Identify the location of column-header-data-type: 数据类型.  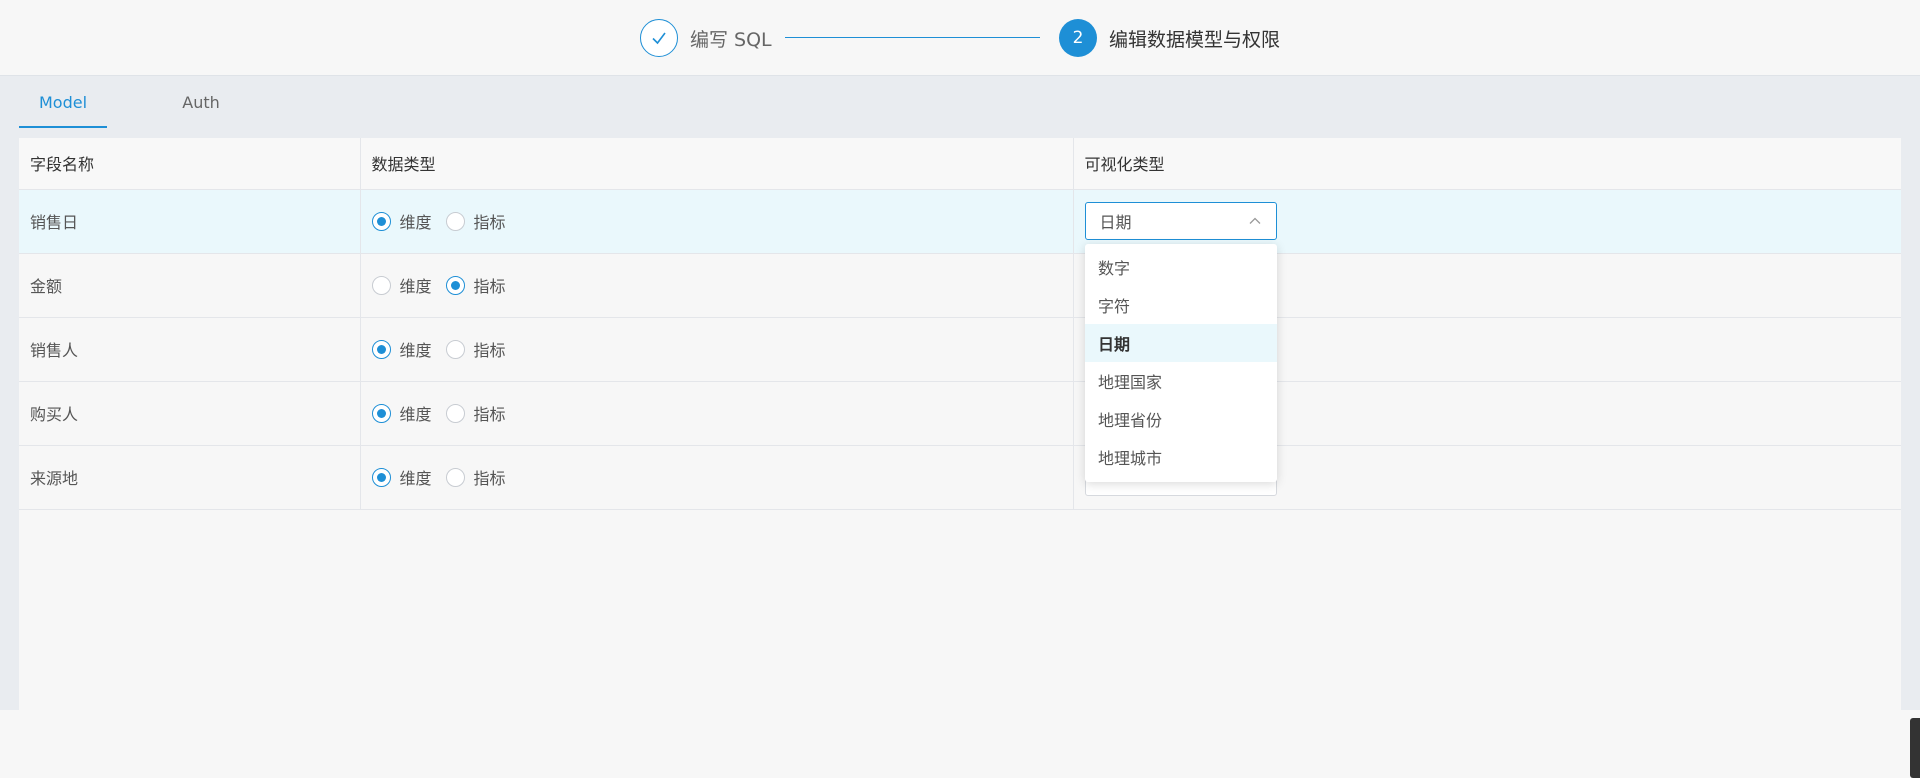
(717, 164).